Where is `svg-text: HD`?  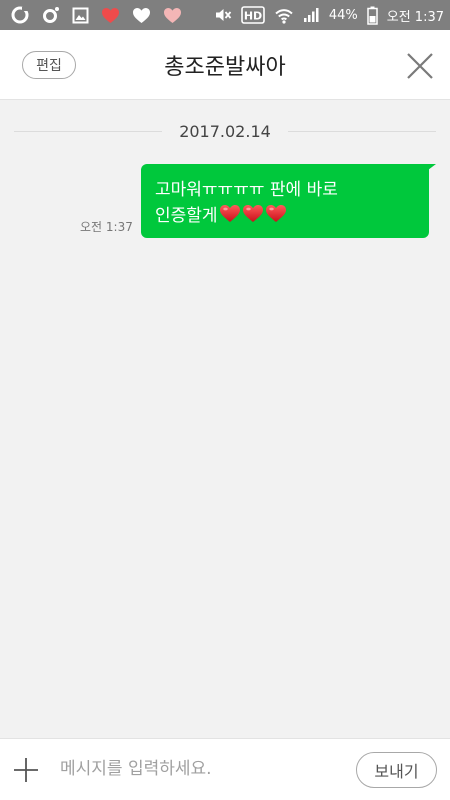
svg-text: HD is located at coordinates (253, 16).